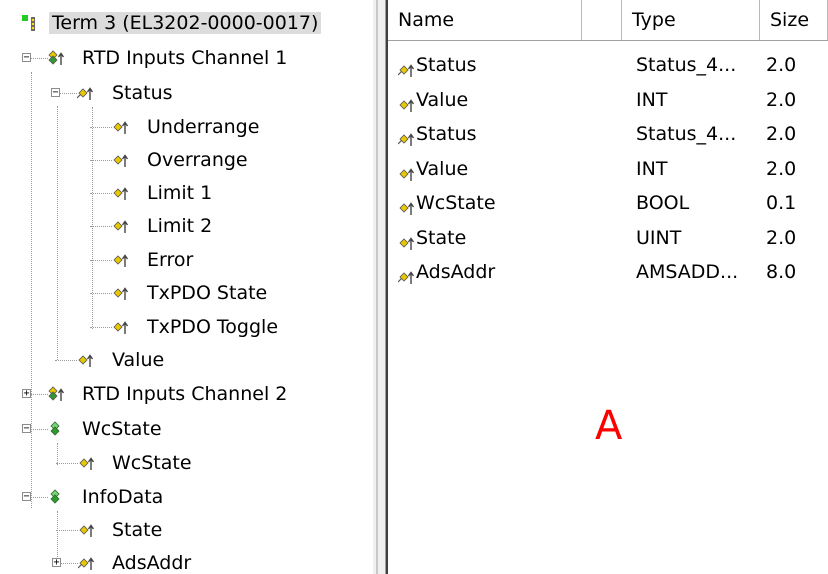 The height and width of the screenshot is (574, 828). What do you see at coordinates (186, 260) in the screenshot?
I see `tree-item: Error` at bounding box center [186, 260].